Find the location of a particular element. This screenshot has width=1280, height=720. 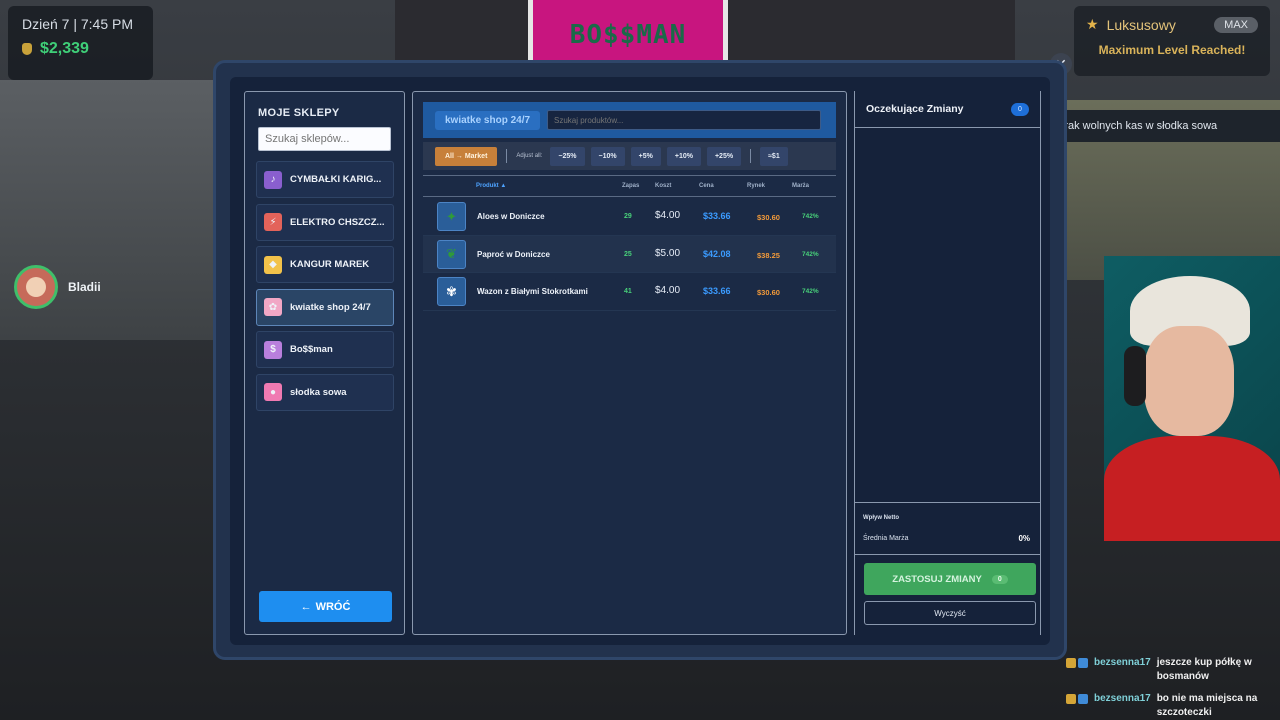

avatar is located at coordinates (36, 287).